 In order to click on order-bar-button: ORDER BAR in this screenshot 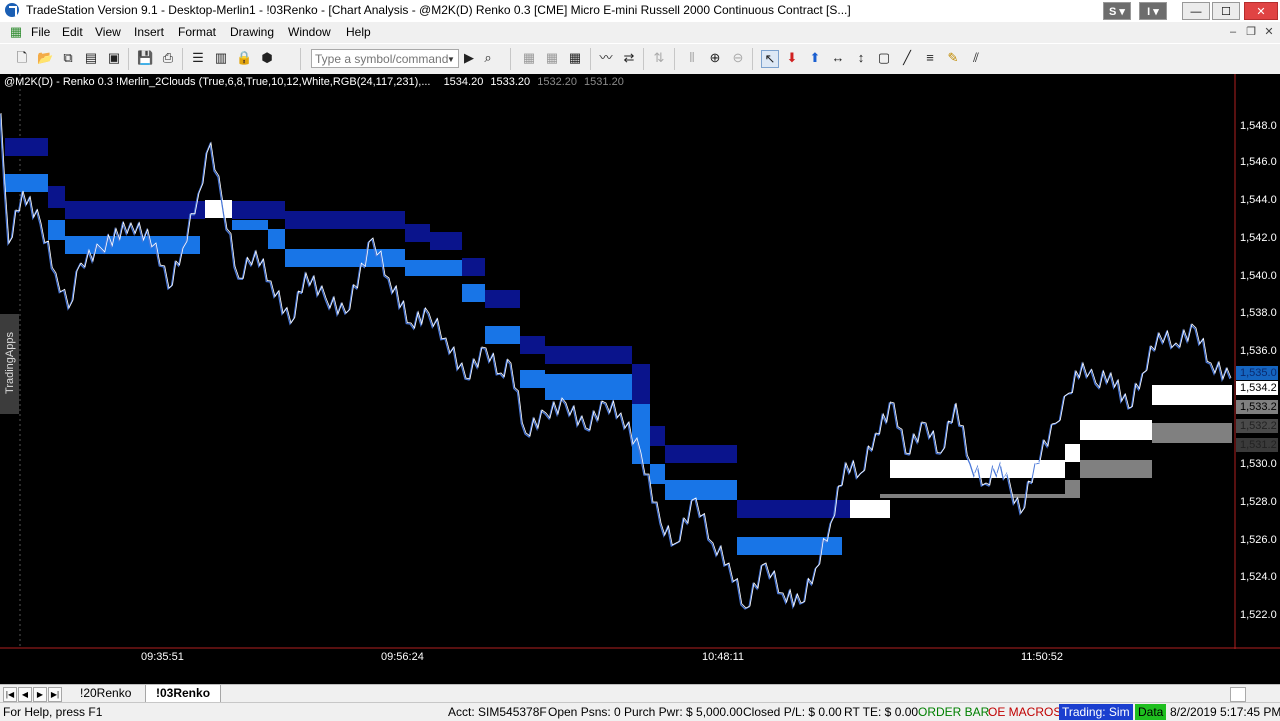, I will do `click(953, 712)`.